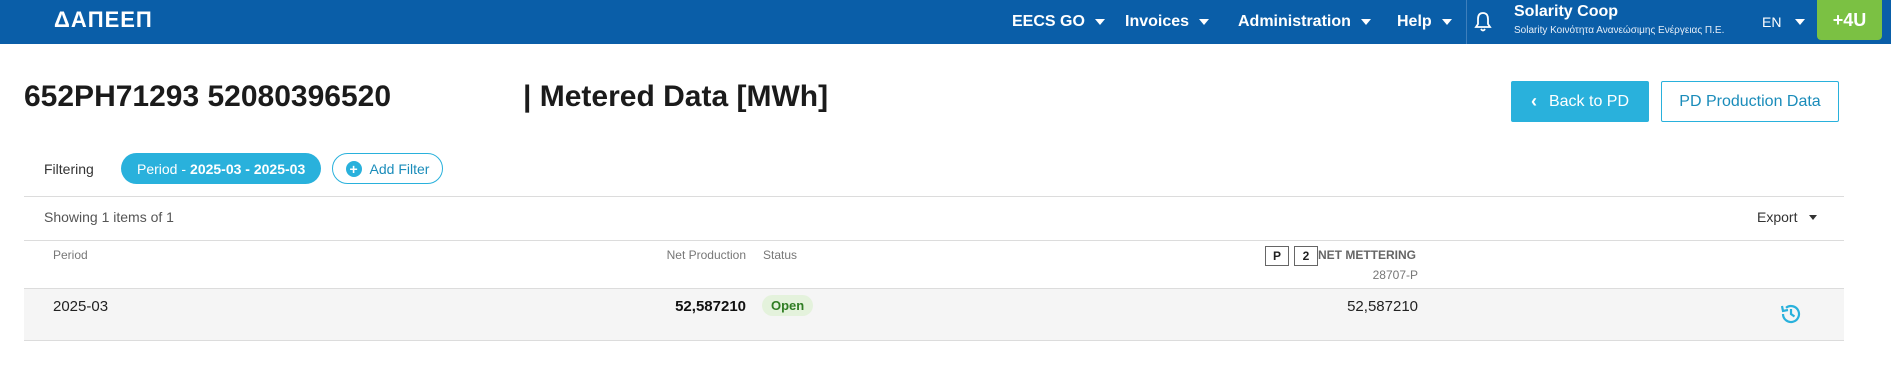 The height and width of the screenshot is (371, 1891). I want to click on bell-icon, so click(1483, 22).